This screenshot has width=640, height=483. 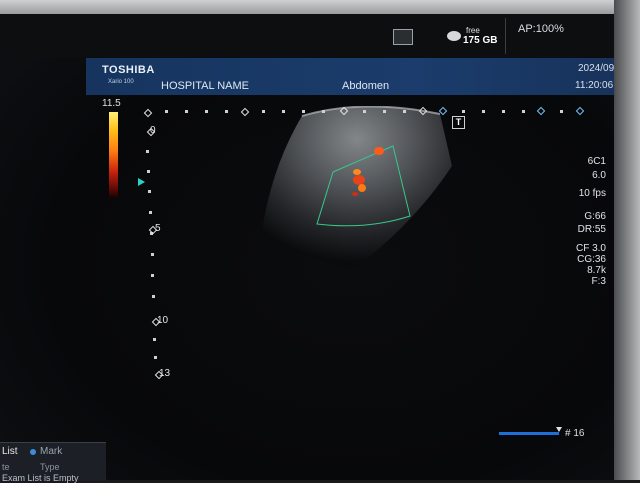 I want to click on hospital-name: HOSPITAL NAME, so click(x=205, y=86).